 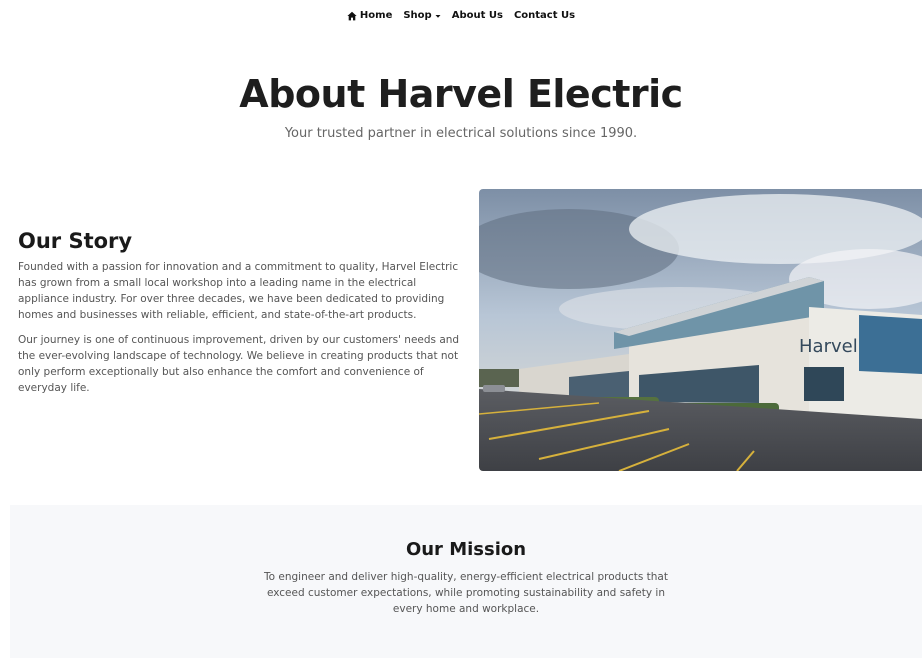 I want to click on nav-home: Home, so click(x=369, y=15).